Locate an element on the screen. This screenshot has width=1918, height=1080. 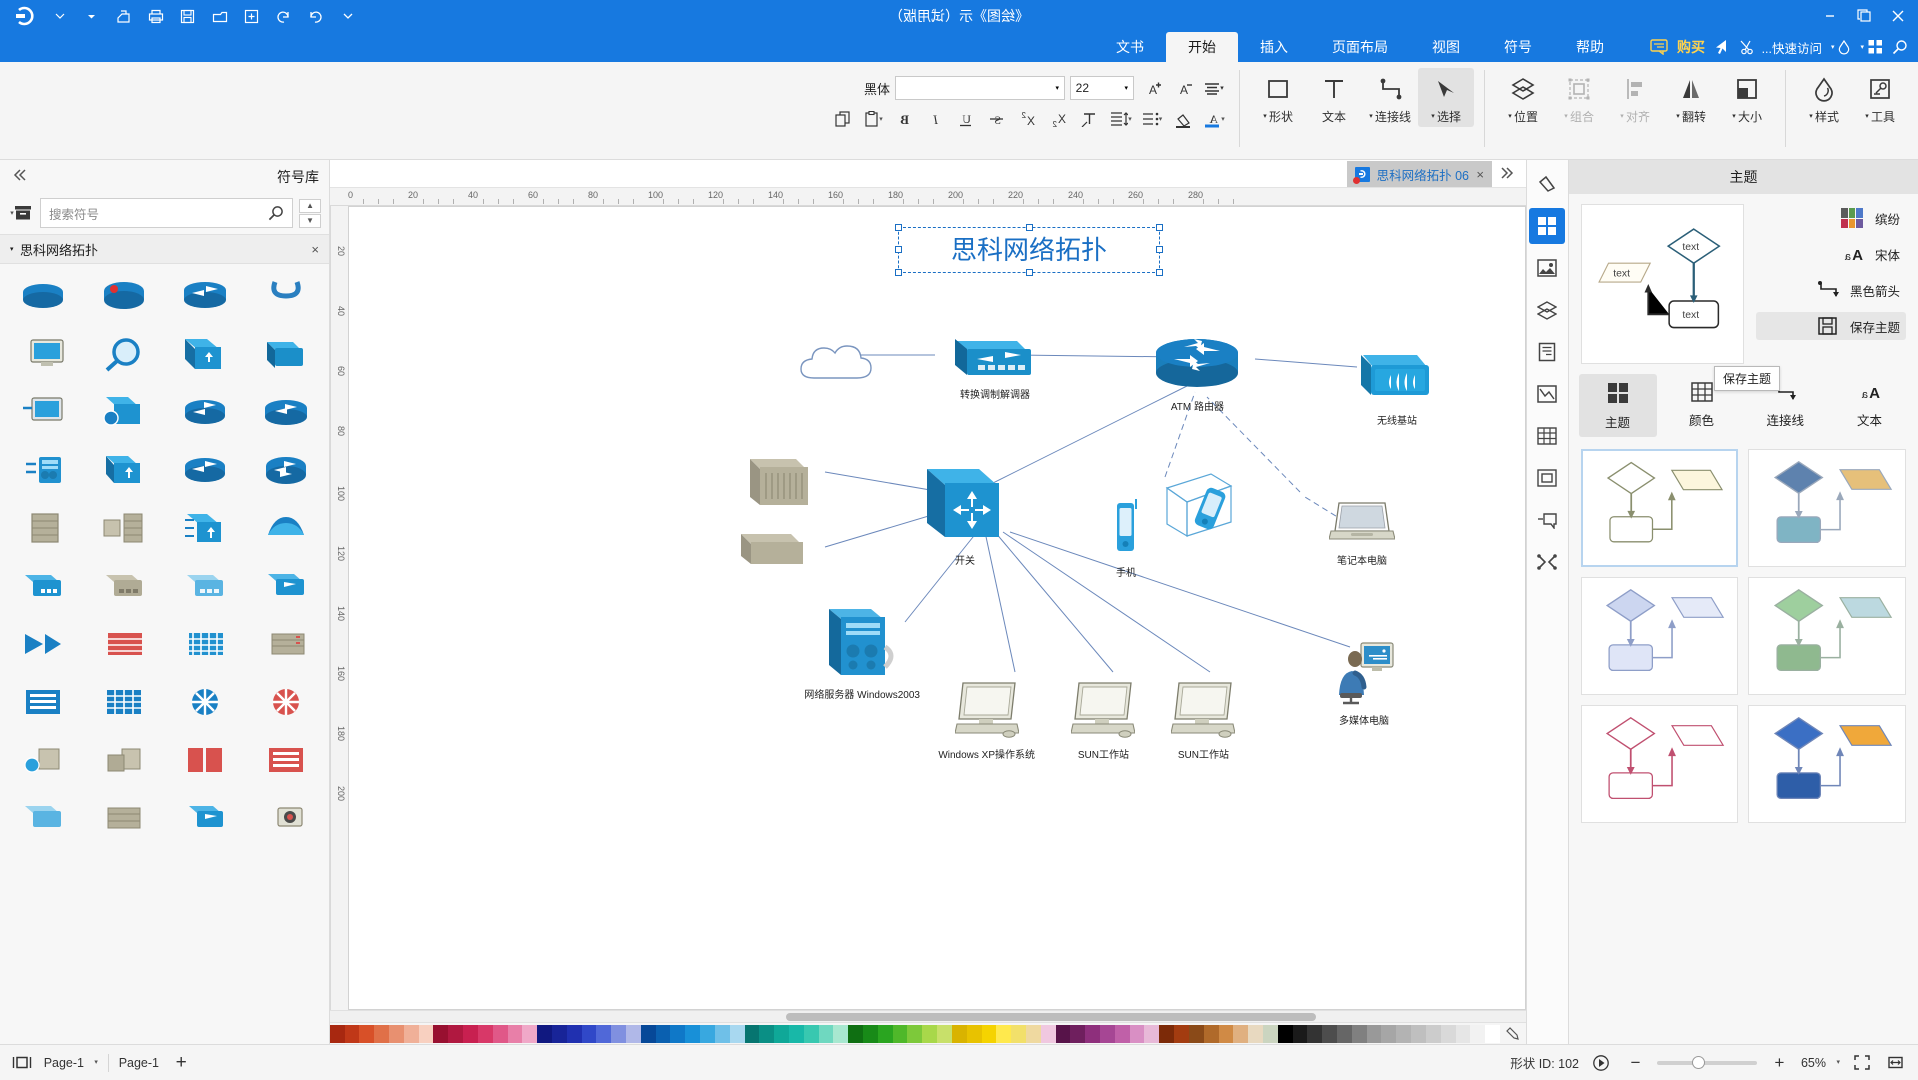
diagram-node-rack1 is located at coordinates (779, 485).